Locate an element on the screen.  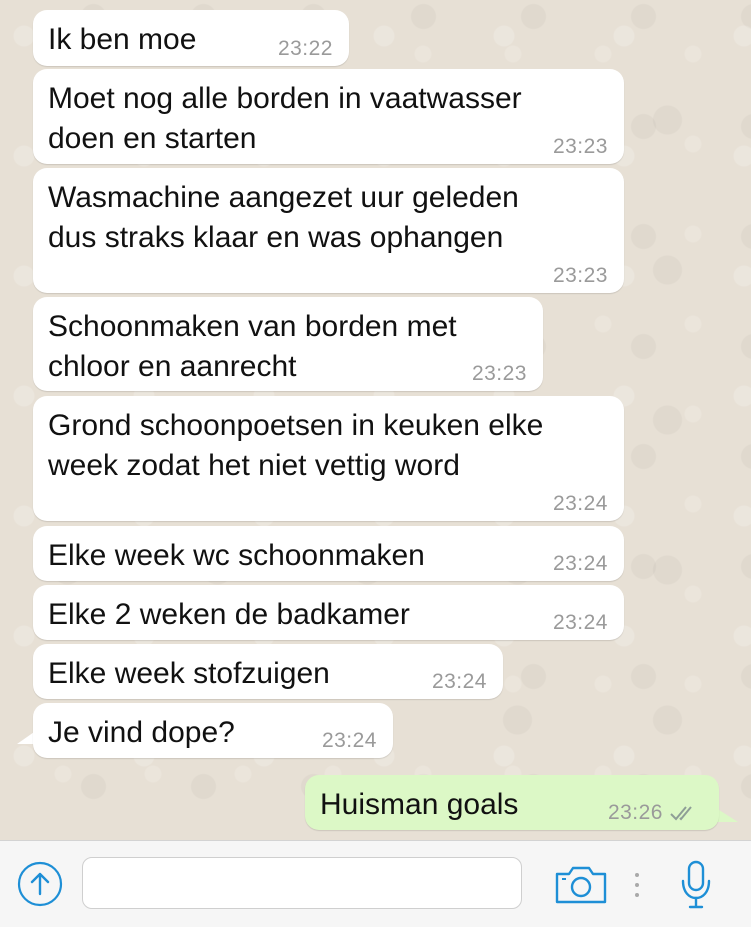
message-bubble: Je vind dope? 23:24 is located at coordinates (213, 730).